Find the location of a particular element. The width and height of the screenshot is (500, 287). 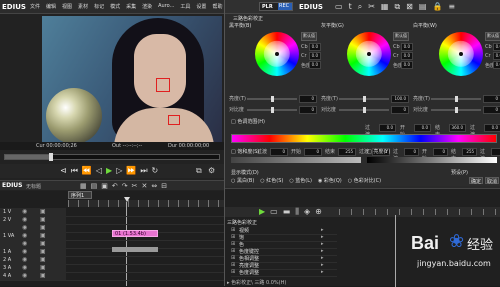

mark-in-icon: ⊲ is located at coordinates (63, 171).